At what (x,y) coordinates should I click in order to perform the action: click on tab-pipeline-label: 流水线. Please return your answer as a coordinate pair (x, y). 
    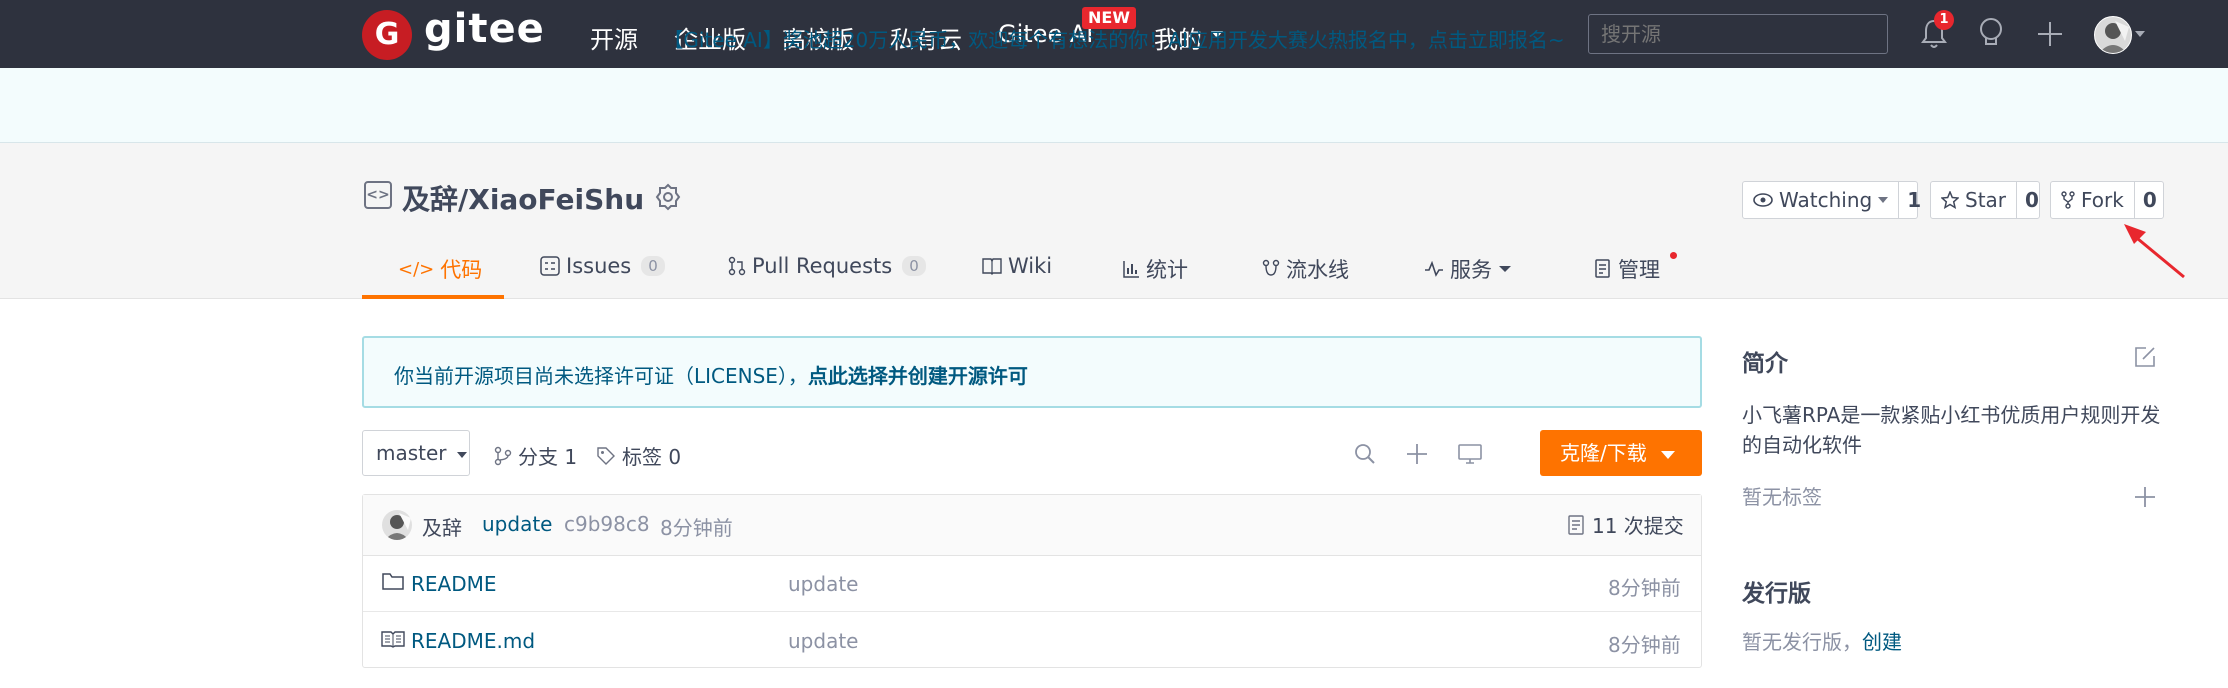
    Looking at the image, I should click on (1317, 270).